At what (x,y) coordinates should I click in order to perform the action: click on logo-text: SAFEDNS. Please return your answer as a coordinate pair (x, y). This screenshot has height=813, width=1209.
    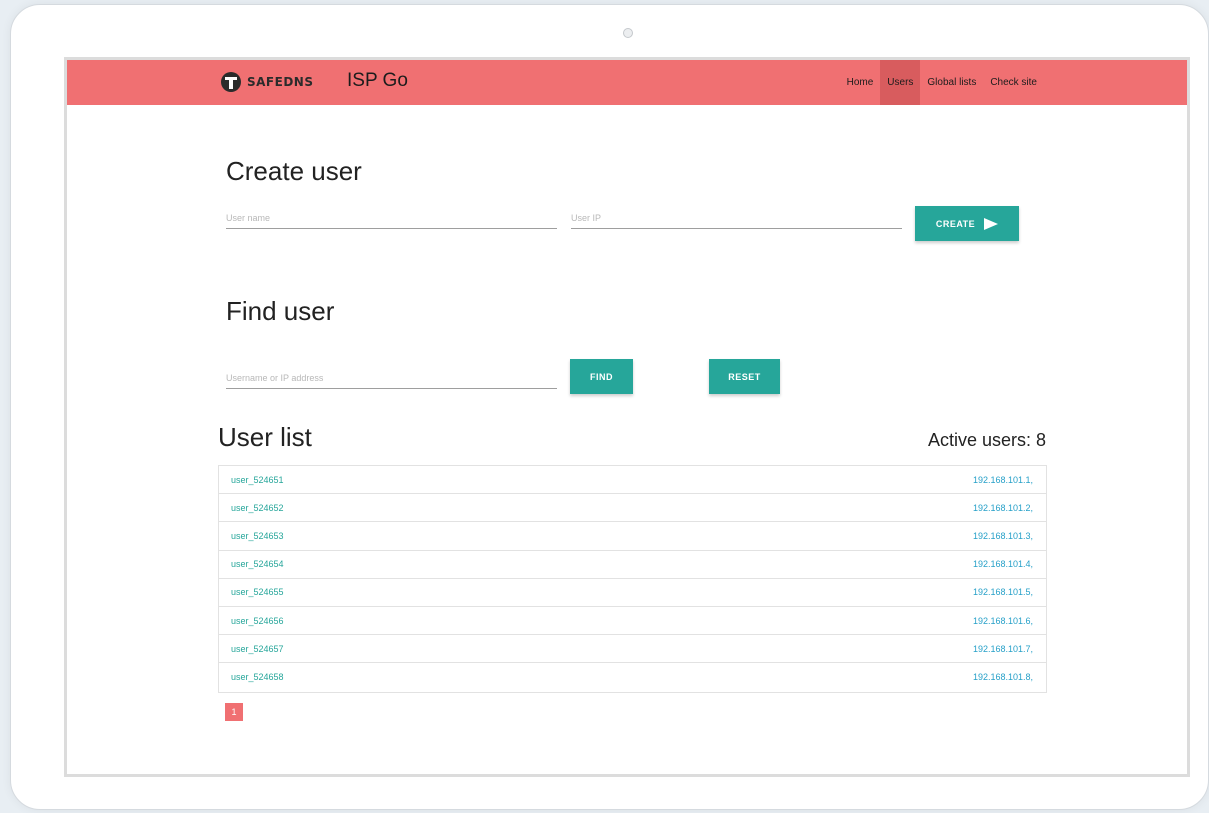
    Looking at the image, I should click on (280, 82).